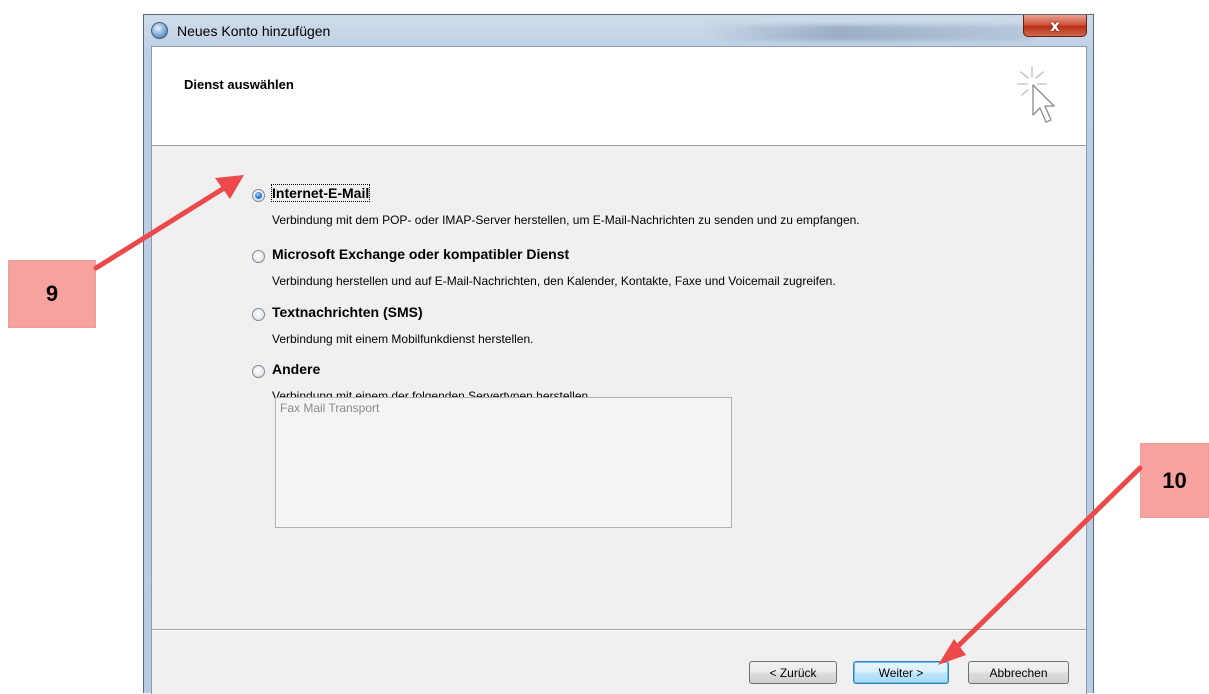  Describe the element at coordinates (619, 630) in the screenshot. I see `footer-divider` at that location.